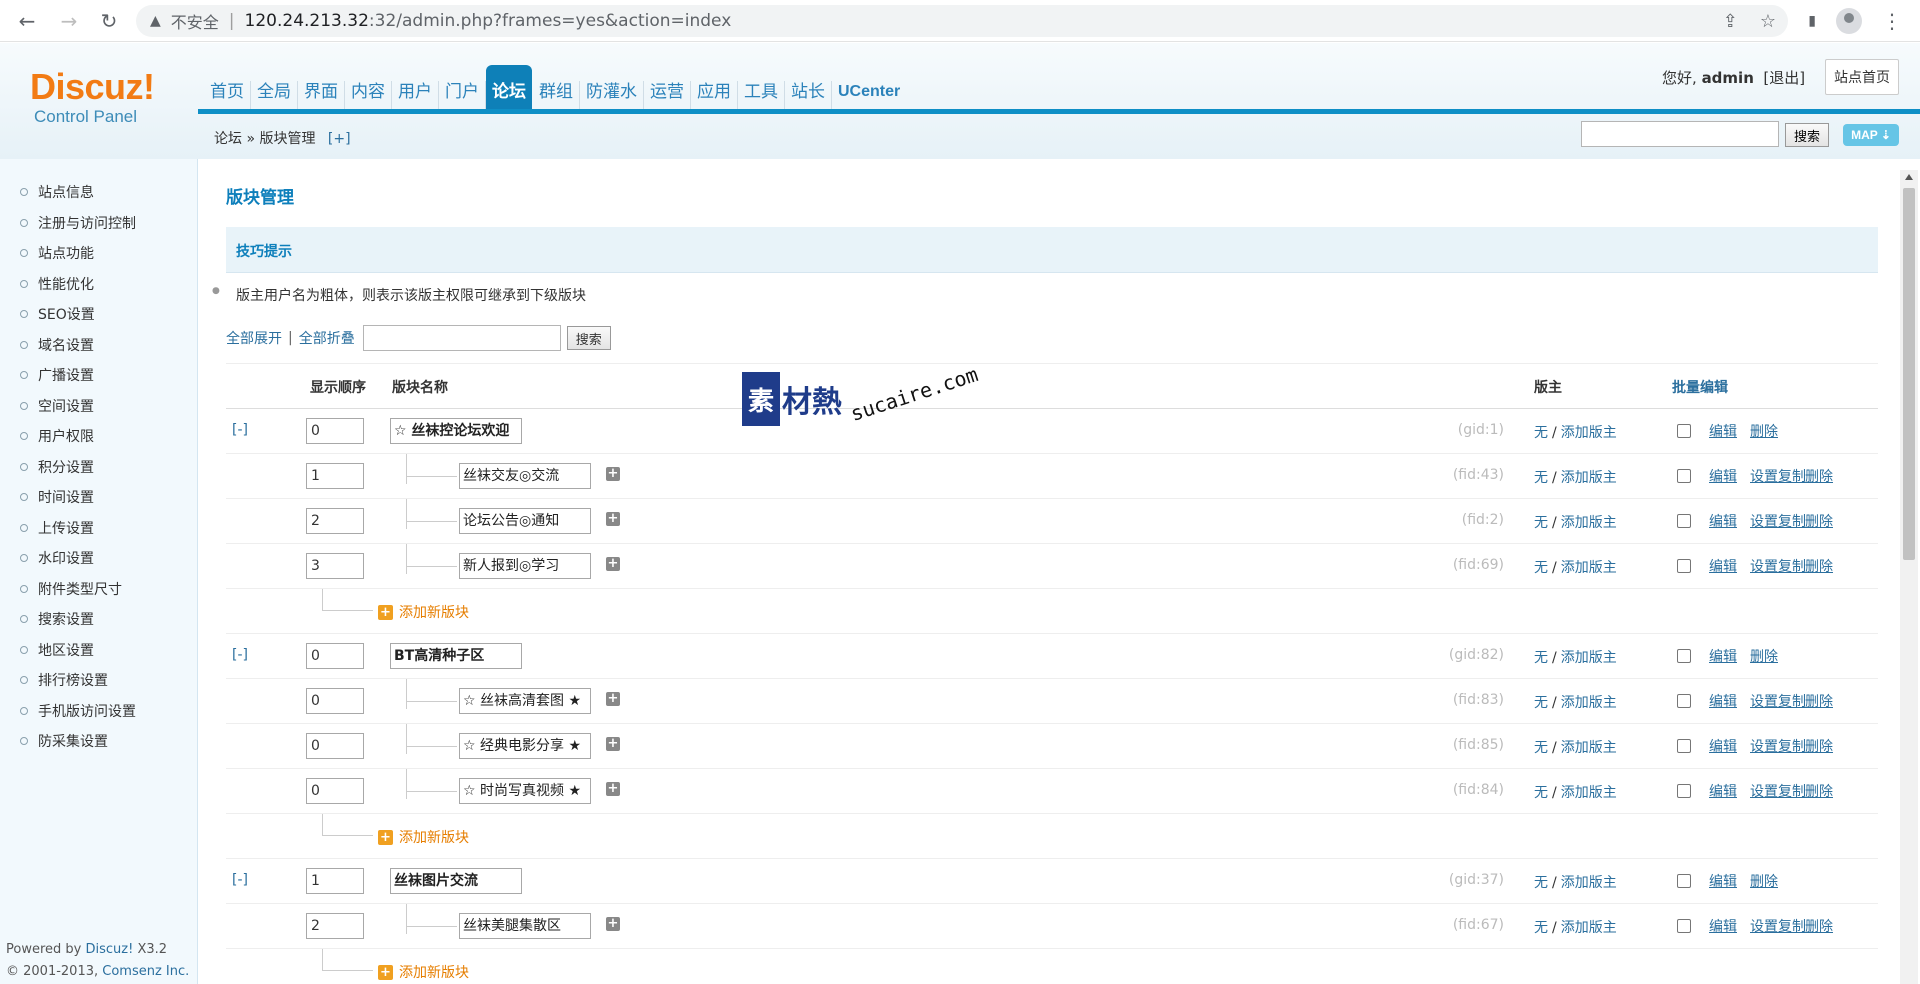 This screenshot has height=984, width=1920. I want to click on discuz-link: Discuz!, so click(109, 949).